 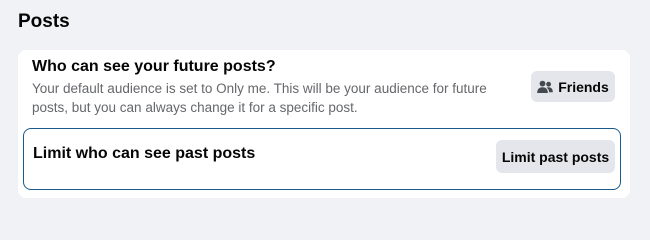 What do you see at coordinates (545, 87) in the screenshot?
I see `friends-icon` at bounding box center [545, 87].